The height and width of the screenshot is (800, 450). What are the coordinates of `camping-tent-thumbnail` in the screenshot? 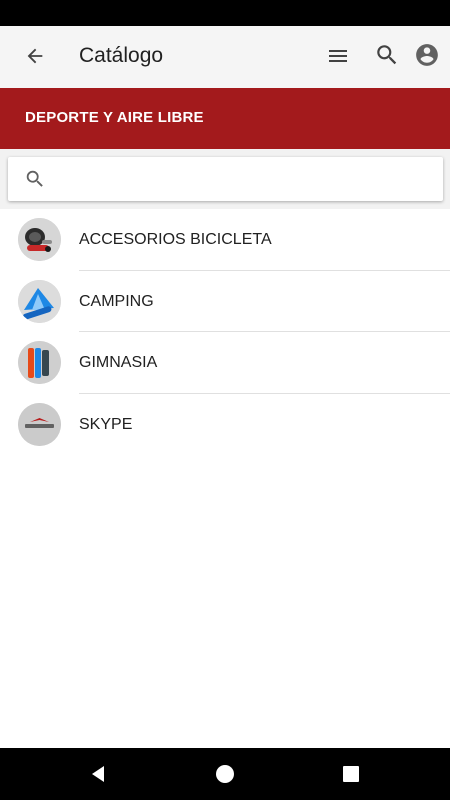 It's located at (39, 301).